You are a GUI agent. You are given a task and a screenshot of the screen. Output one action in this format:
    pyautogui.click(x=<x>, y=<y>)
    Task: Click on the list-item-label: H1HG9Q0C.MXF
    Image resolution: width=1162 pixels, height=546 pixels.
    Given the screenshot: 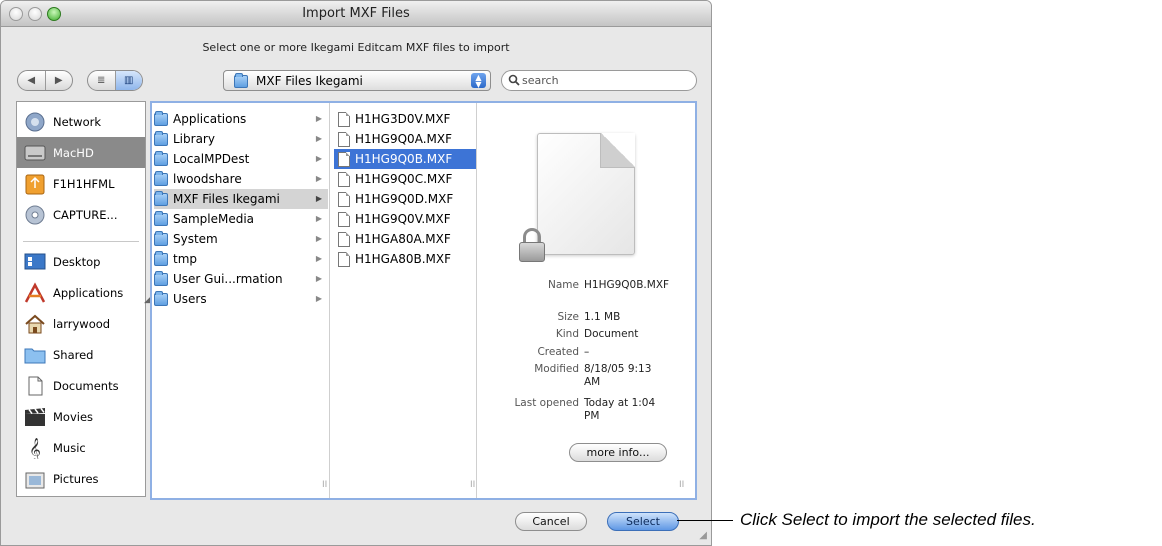 What is the action you would take?
    pyautogui.click(x=404, y=179)
    